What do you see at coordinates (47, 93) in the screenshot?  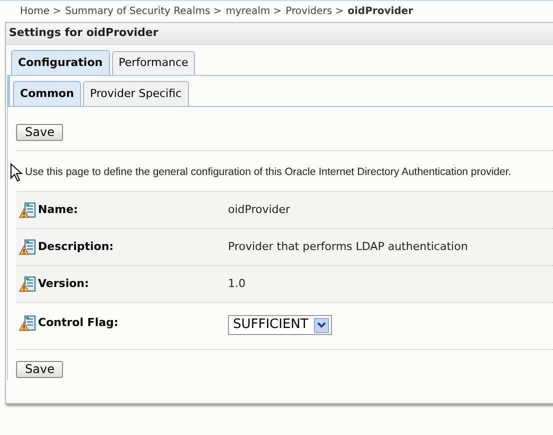 I see `tab: Common` at bounding box center [47, 93].